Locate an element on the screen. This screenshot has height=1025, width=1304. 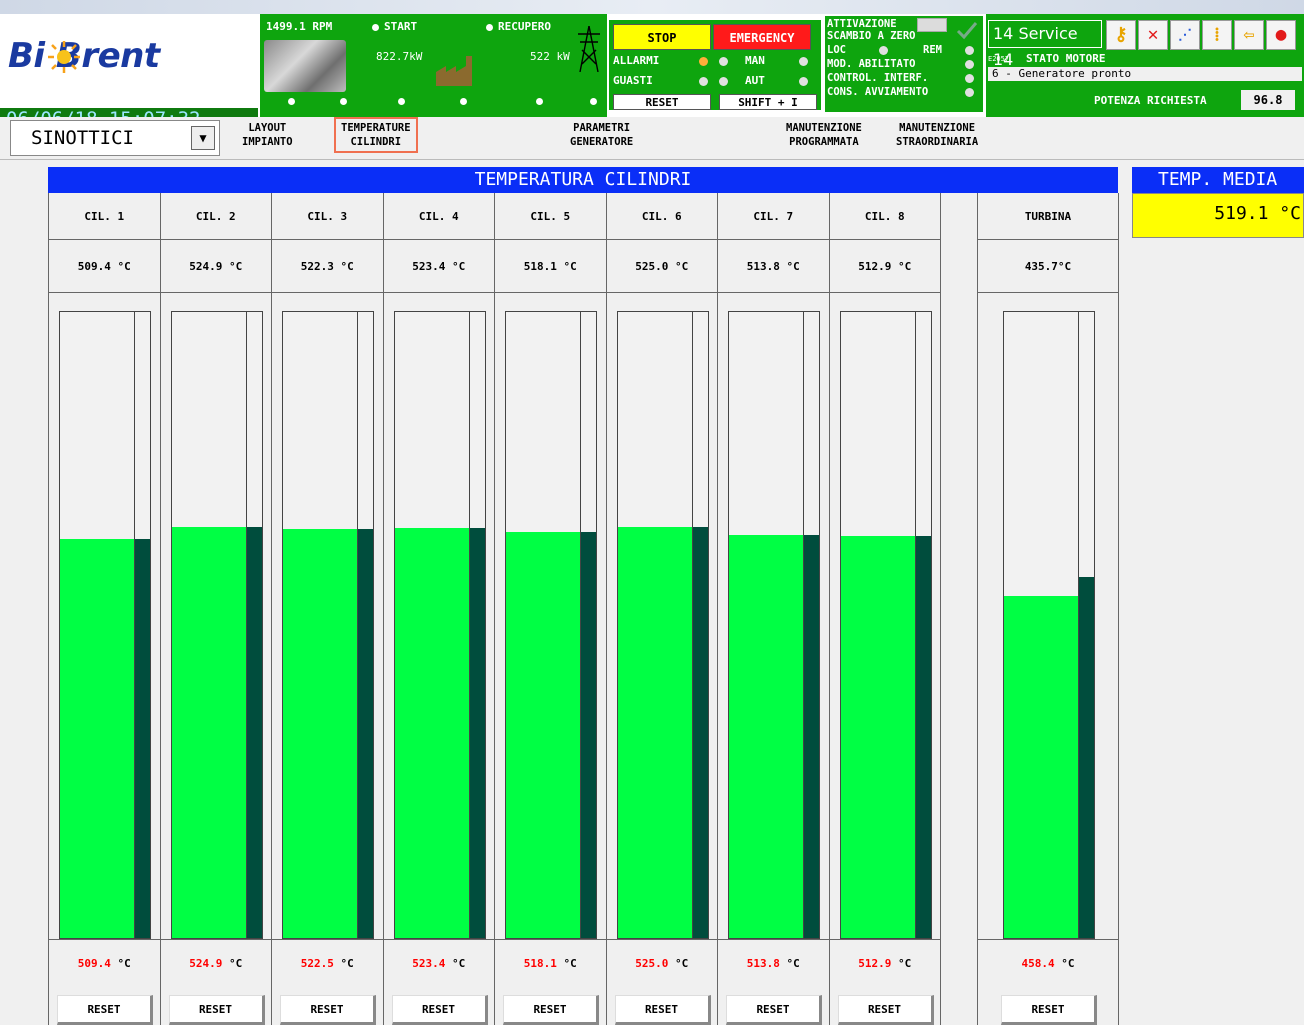
aut-lamp is located at coordinates (723, 81).